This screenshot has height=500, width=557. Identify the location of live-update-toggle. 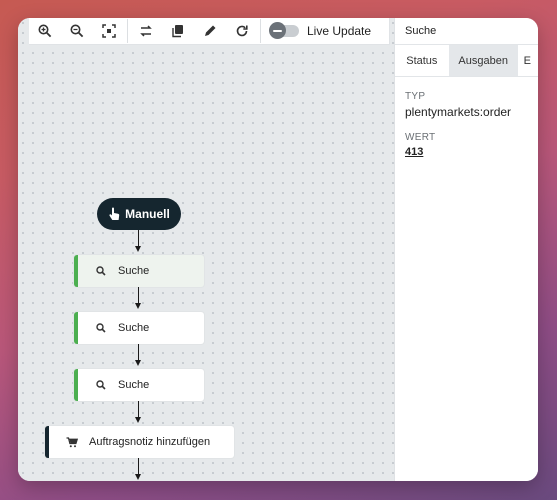
(284, 30).